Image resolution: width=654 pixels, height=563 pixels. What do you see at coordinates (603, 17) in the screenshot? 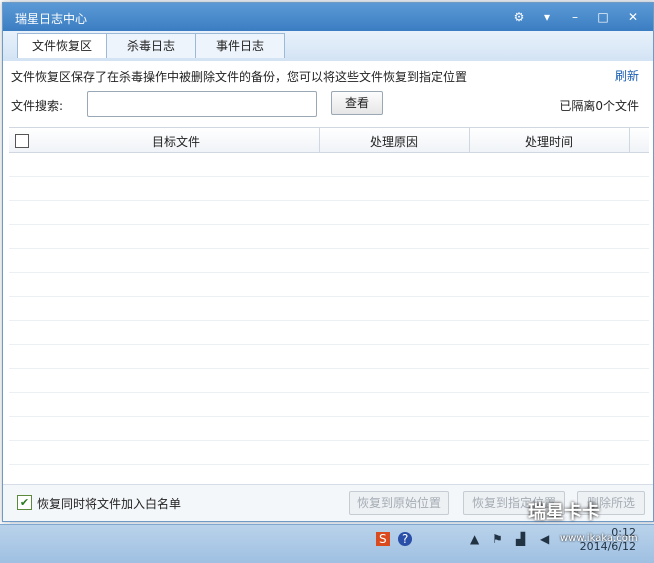
I see `maximize-icon: □` at bounding box center [603, 17].